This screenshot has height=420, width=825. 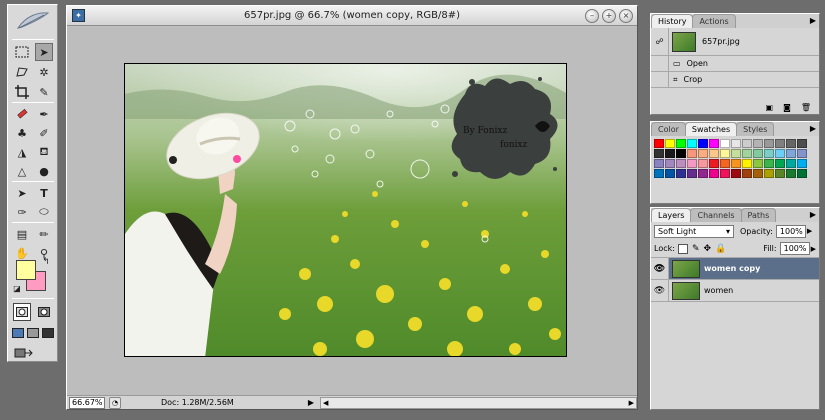 What do you see at coordinates (660, 63) in the screenshot?
I see `history-source-cell` at bounding box center [660, 63].